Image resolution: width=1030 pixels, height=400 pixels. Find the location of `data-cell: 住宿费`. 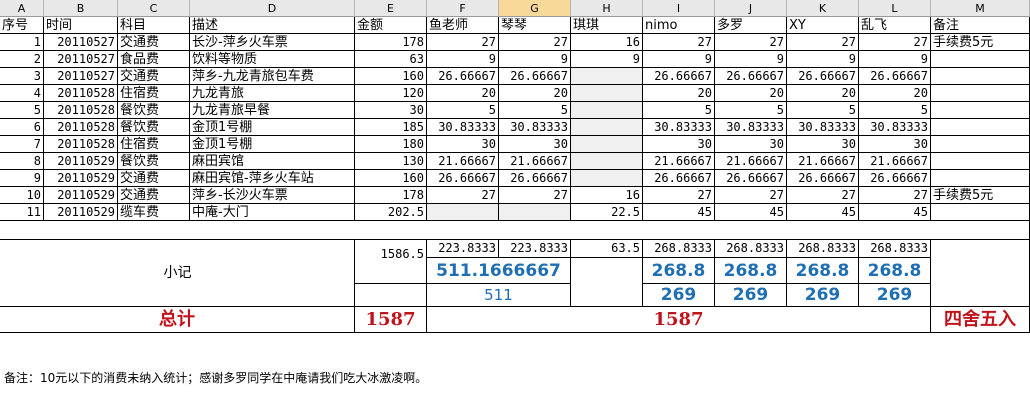

data-cell: 住宿费 is located at coordinates (154, 93).